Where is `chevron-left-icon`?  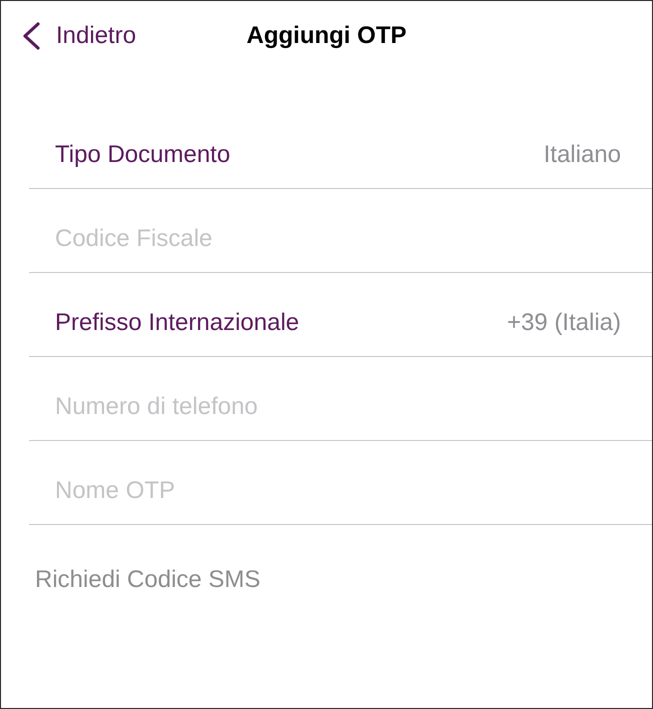
chevron-left-icon is located at coordinates (31, 36).